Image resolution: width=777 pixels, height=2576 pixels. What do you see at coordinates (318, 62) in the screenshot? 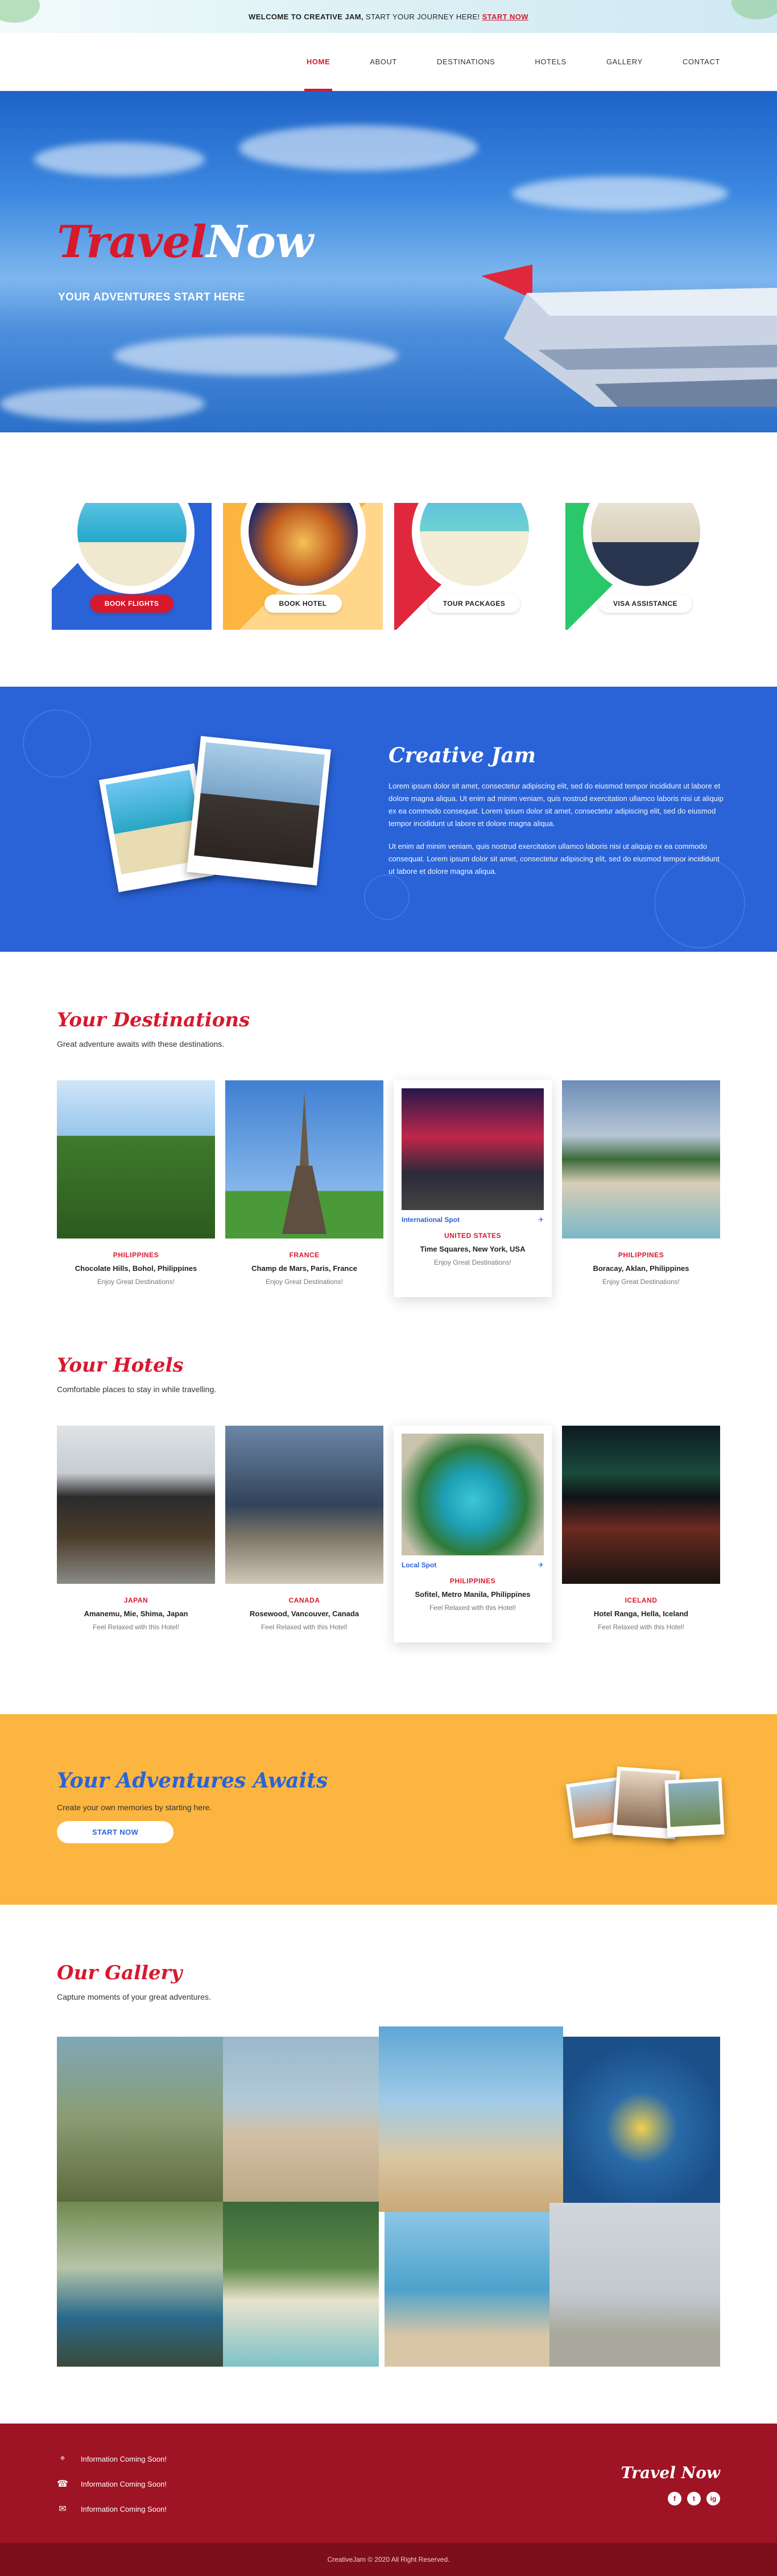
I see `nav-home: HOME` at bounding box center [318, 62].